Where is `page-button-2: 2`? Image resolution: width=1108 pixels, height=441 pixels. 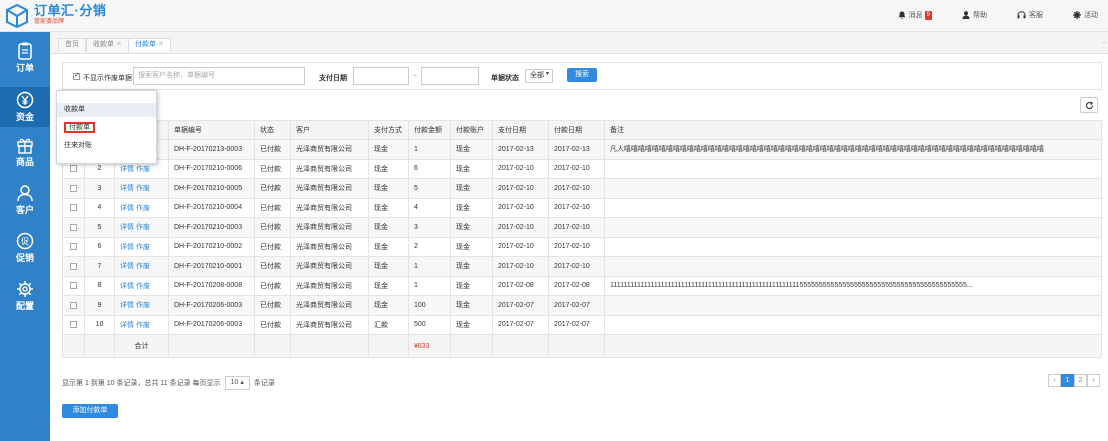 page-button-2: 2 is located at coordinates (1080, 380).